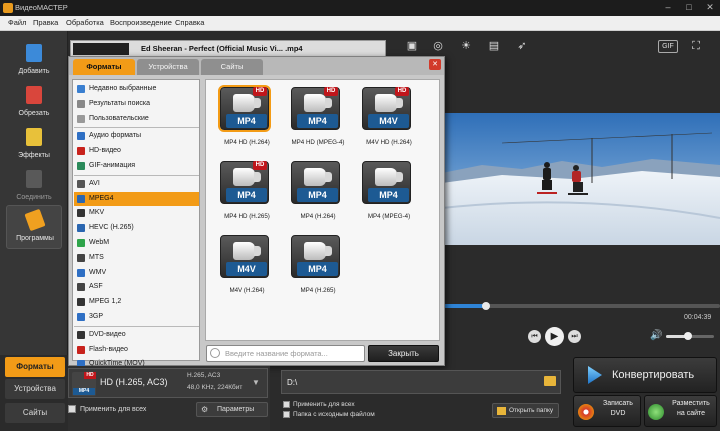  What do you see at coordinates (34, 155) in the screenshot?
I see `effects-label: Эффекты` at bounding box center [34, 155].